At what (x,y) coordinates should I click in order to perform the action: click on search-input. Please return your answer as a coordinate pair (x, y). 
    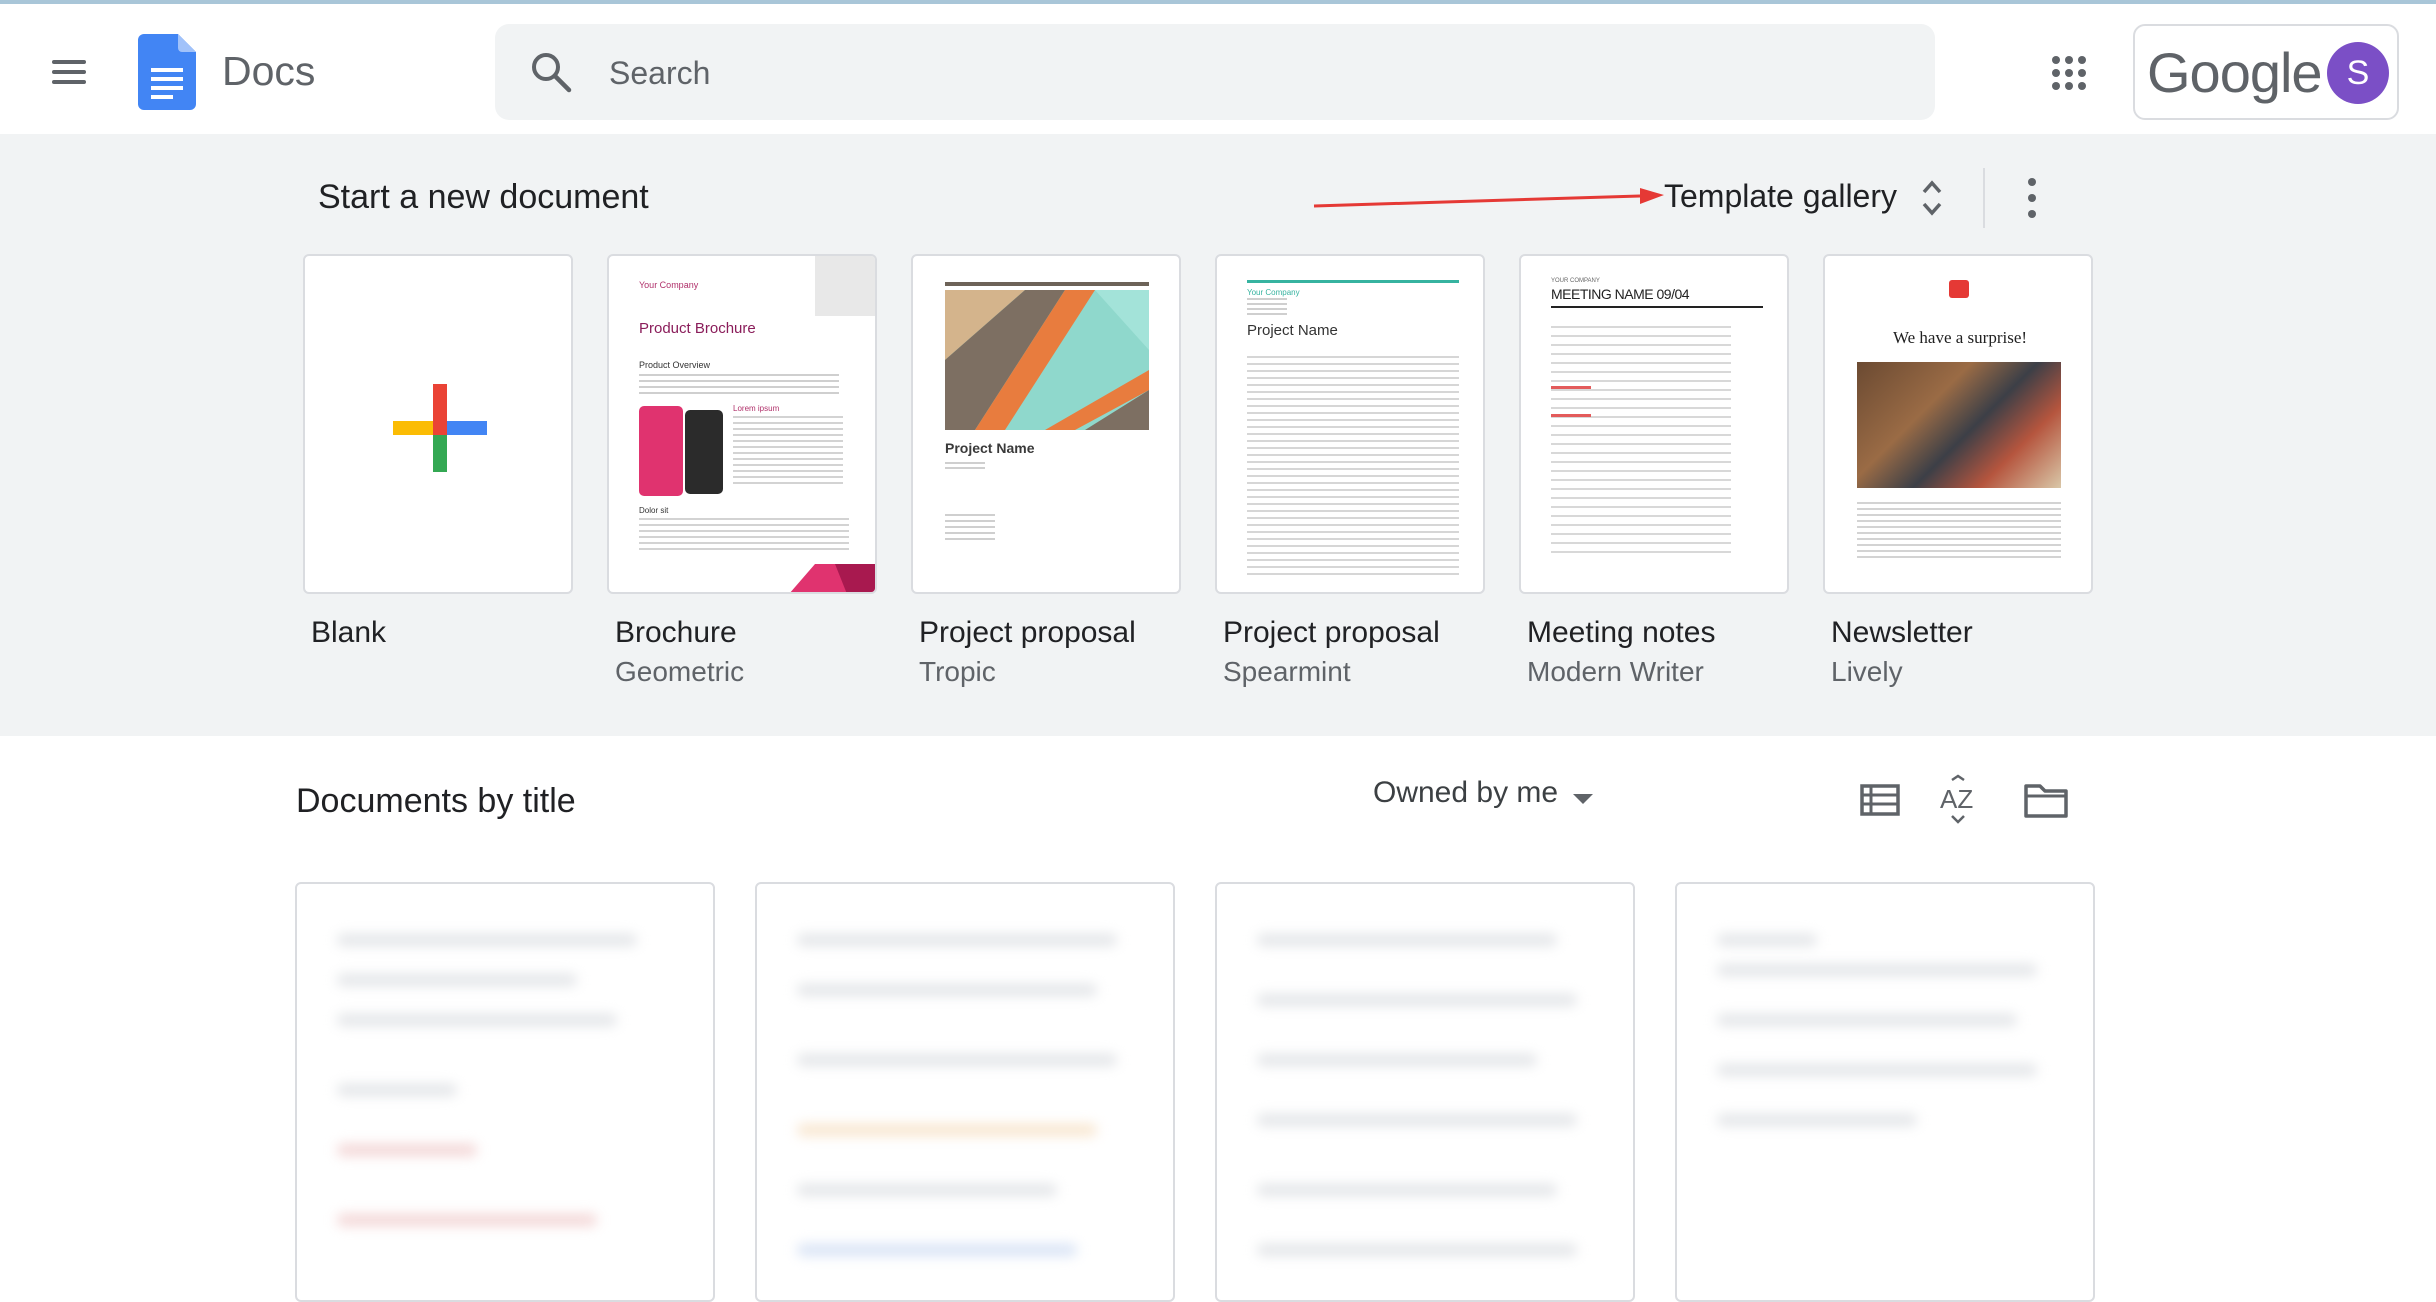
    Looking at the image, I should click on (1249, 73).